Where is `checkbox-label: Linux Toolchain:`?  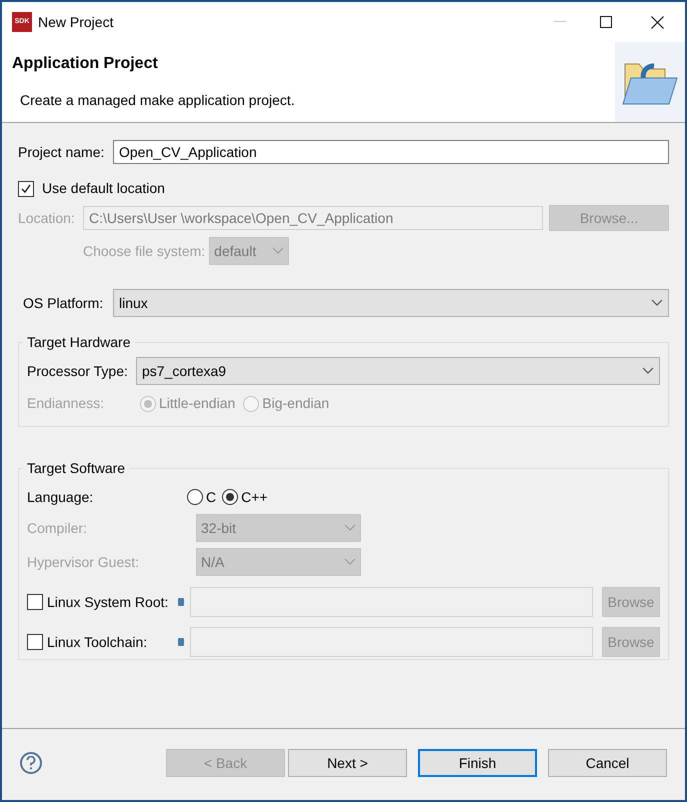 checkbox-label: Linux Toolchain: is located at coordinates (97, 642).